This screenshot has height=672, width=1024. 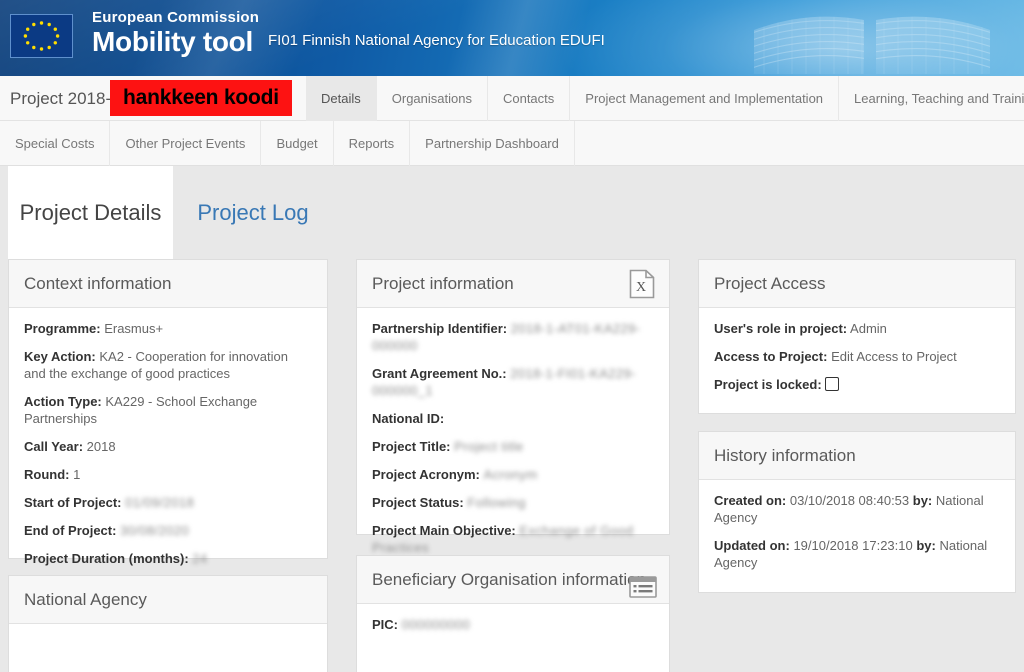 I want to click on field-project-acronym: Project Acronym: Acronym, so click(x=513, y=474).